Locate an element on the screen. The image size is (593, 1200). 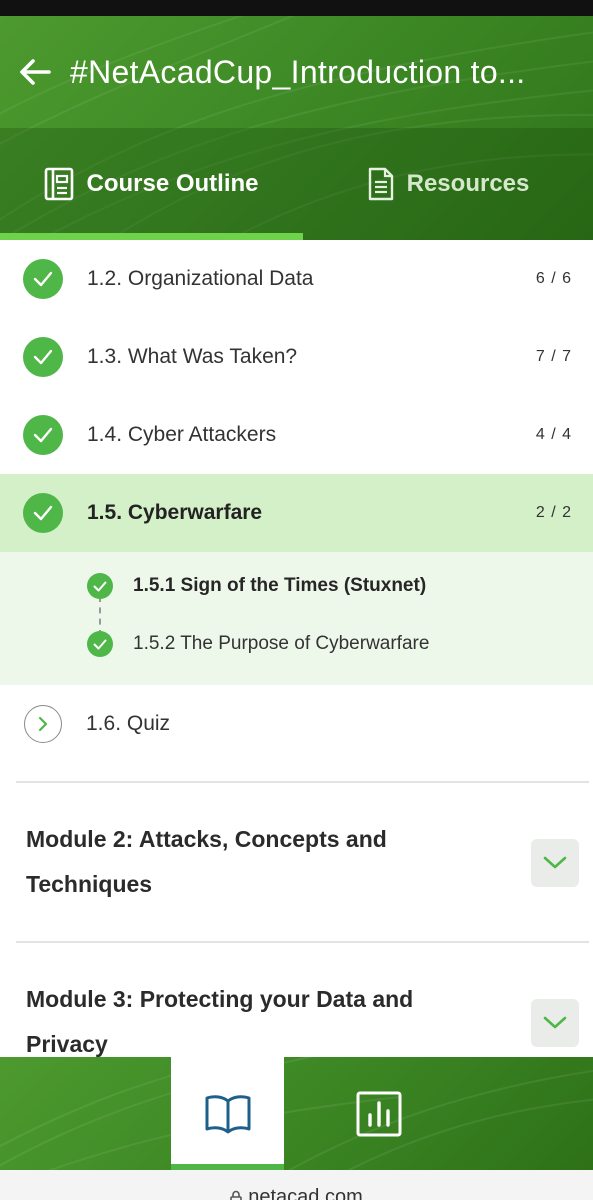
arrow-left-icon is located at coordinates (35, 72).